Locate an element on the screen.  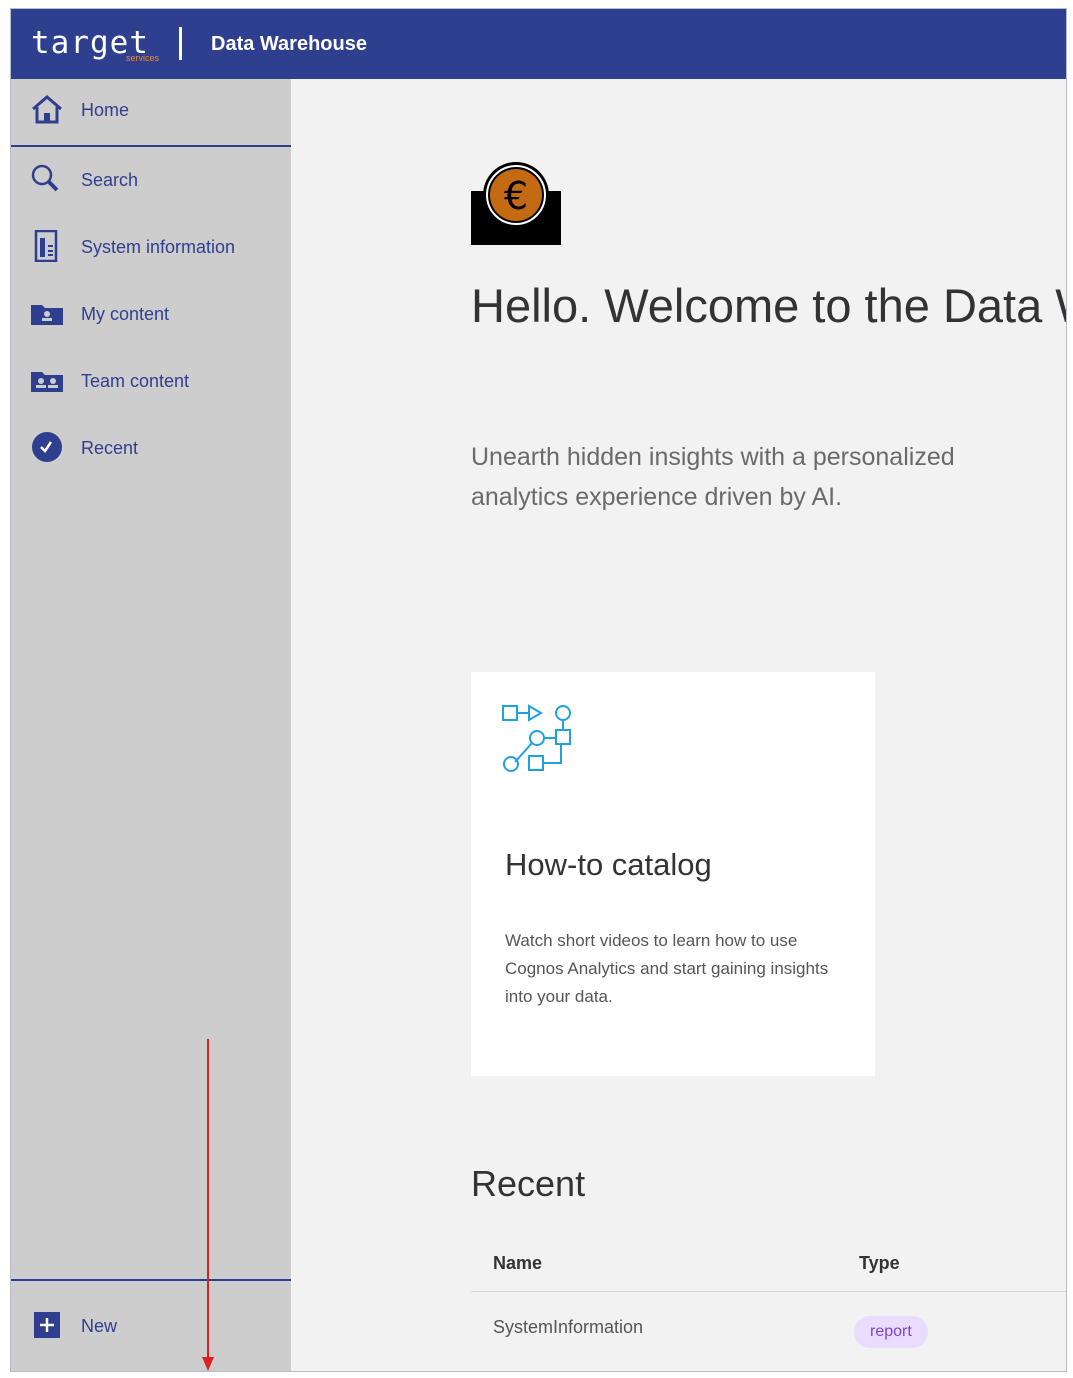
sidebar-item-label: Recent is located at coordinates (110, 448).